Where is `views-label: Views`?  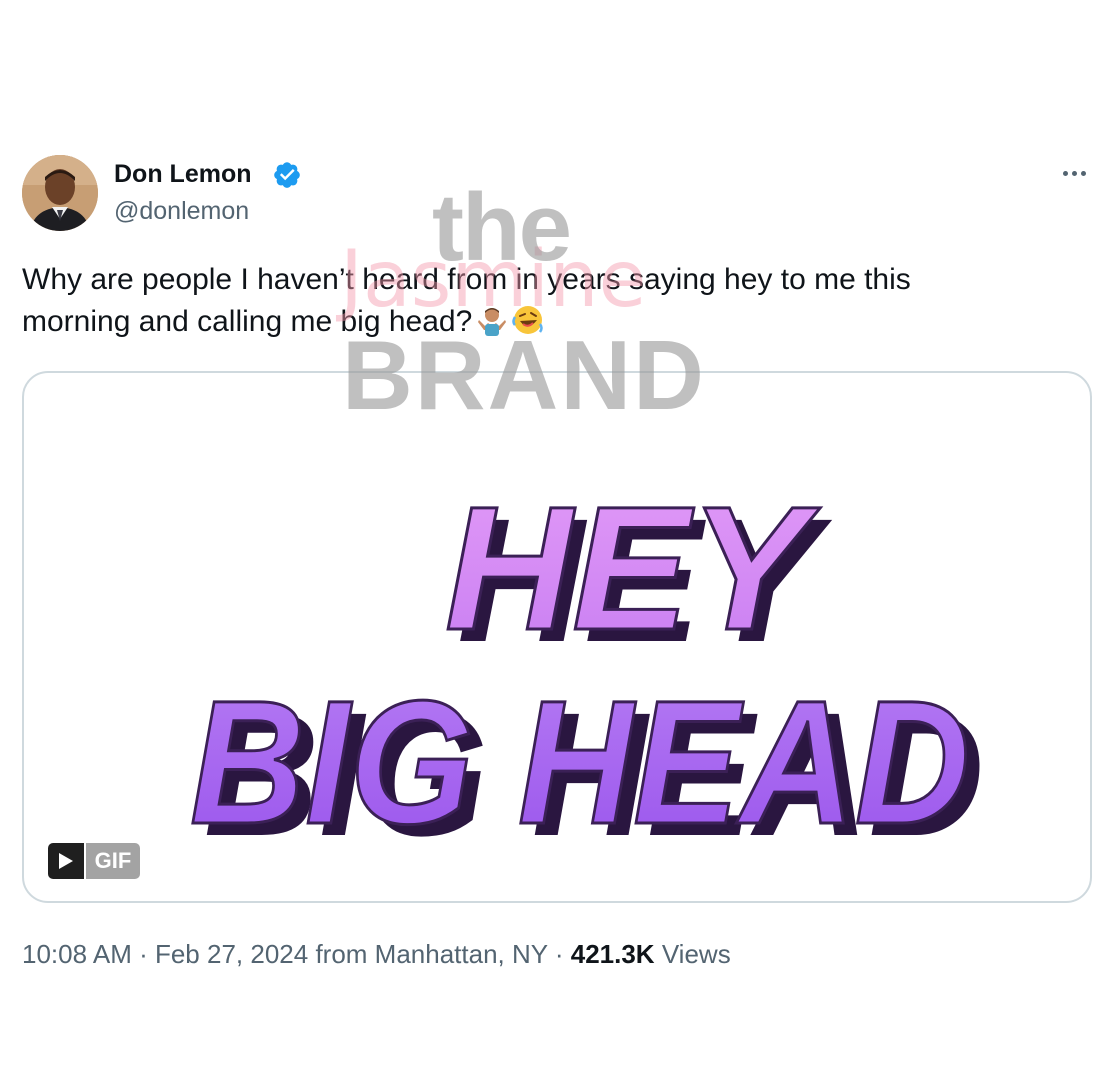
views-label: Views is located at coordinates (696, 954).